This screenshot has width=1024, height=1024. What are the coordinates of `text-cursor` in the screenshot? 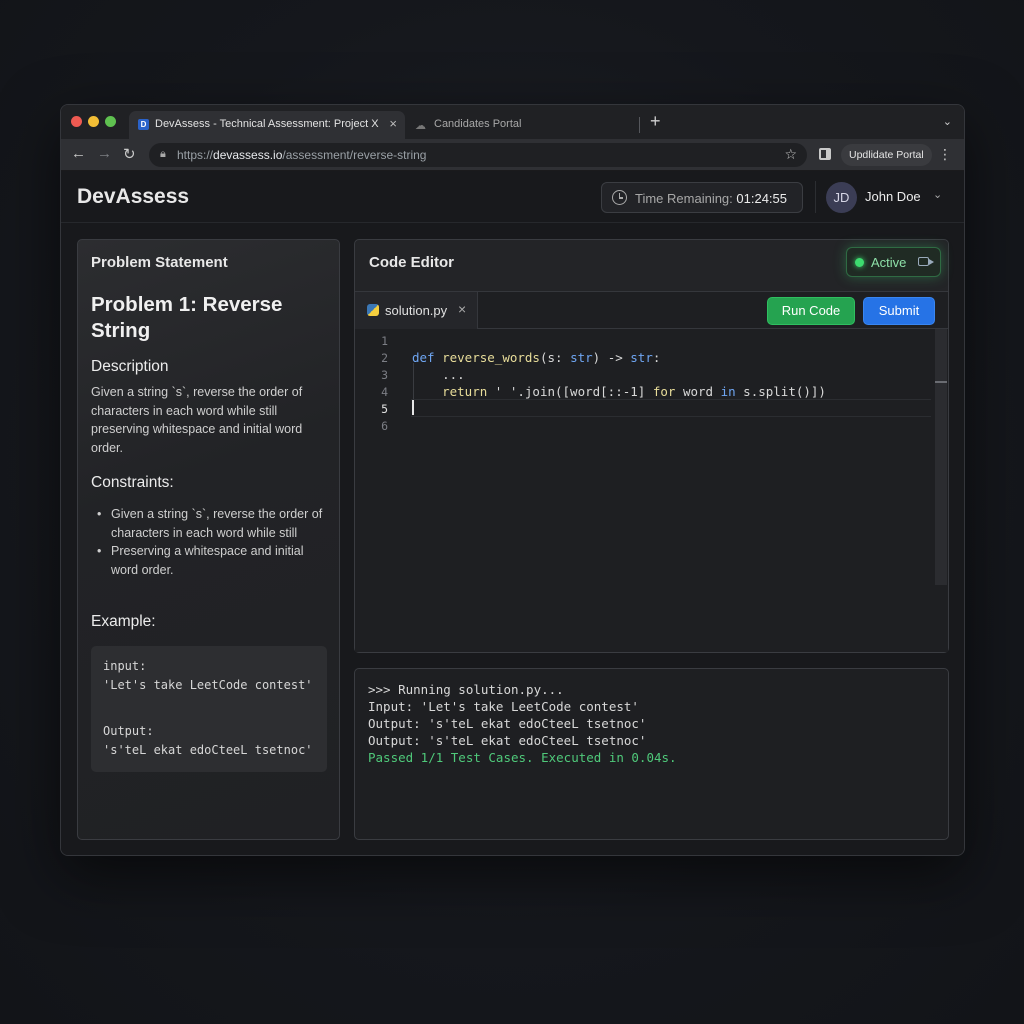 It's located at (413, 407).